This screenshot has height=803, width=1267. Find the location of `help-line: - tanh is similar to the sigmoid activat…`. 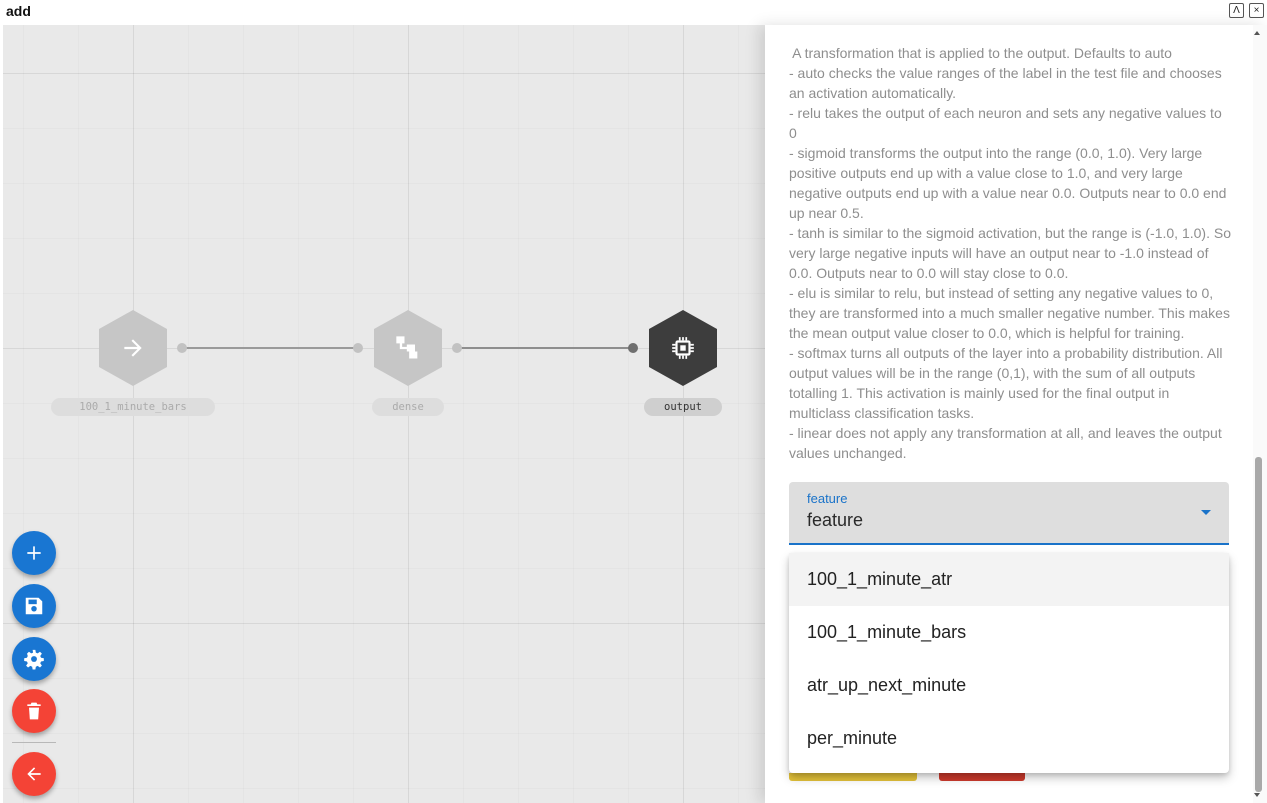

help-line: - tanh is similar to the sigmoid activat… is located at coordinates (1010, 253).